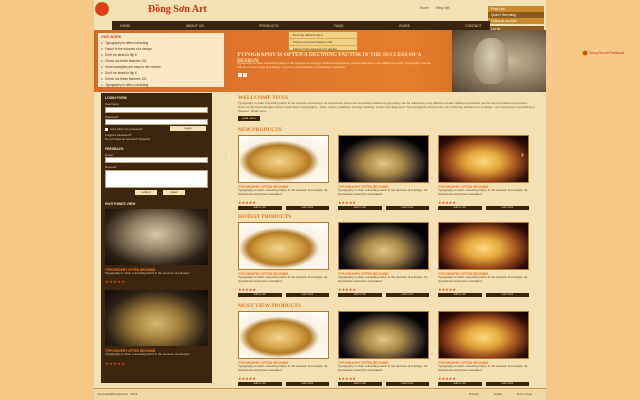 Image resolution: width=640 pixels, height=400 pixels. Describe the element at coordinates (146, 192) in the screenshot. I see `submit-button: submit` at that location.